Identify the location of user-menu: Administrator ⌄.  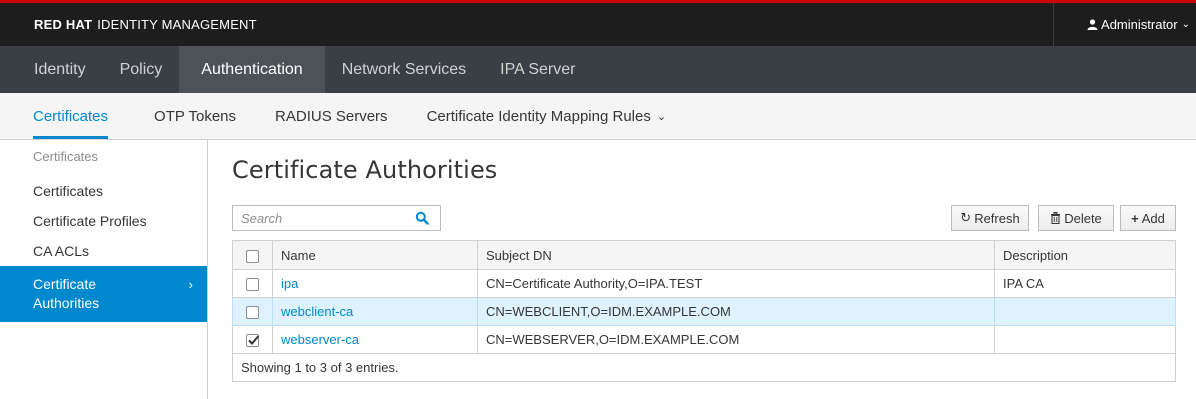
(1124, 24).